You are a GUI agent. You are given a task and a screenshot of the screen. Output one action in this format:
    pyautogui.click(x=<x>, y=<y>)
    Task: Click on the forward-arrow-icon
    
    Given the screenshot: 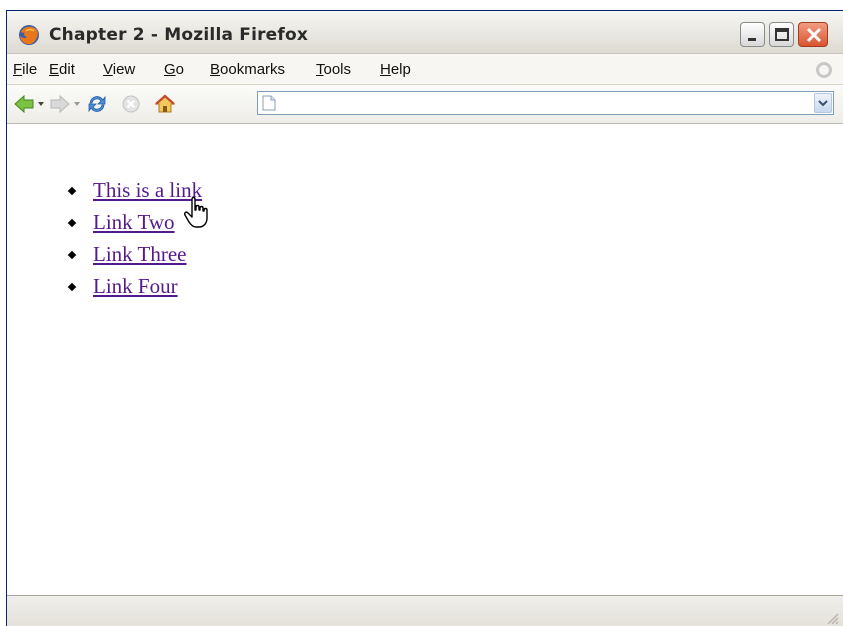 What is the action you would take?
    pyautogui.click(x=60, y=104)
    